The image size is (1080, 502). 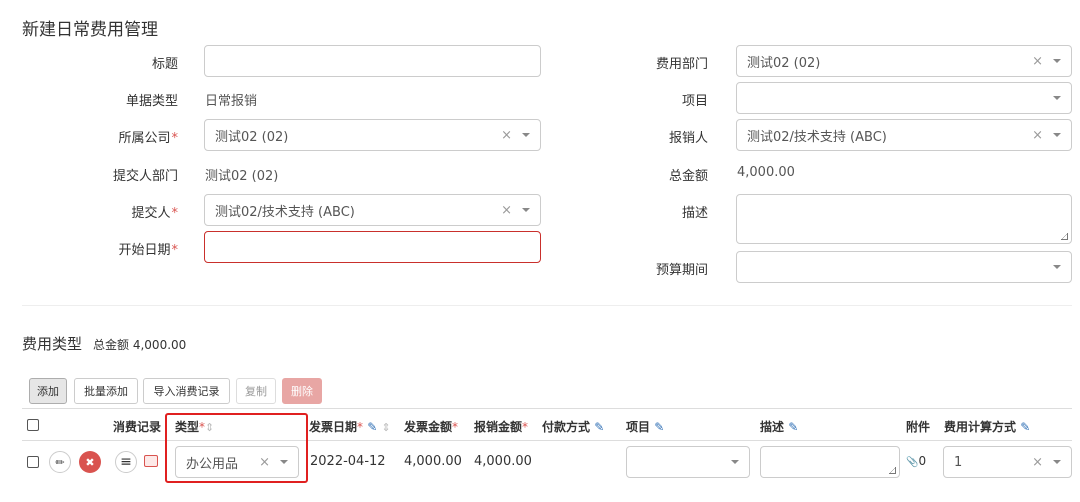 What do you see at coordinates (372, 135) in the screenshot?
I see `company-select: 测试02 (02) ×` at bounding box center [372, 135].